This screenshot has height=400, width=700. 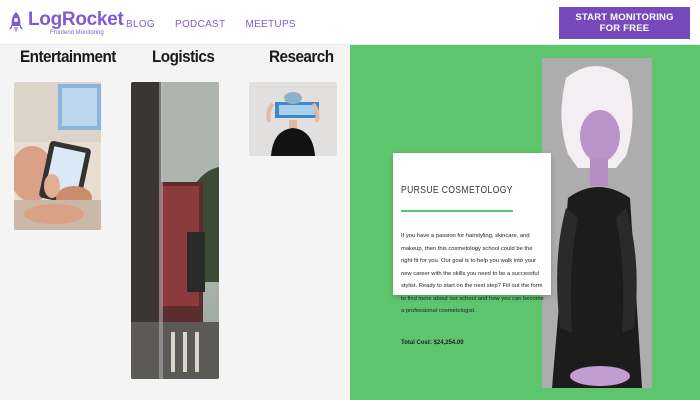 What do you see at coordinates (77, 33) in the screenshot?
I see `logo-tagline: Frontend Monitoring` at bounding box center [77, 33].